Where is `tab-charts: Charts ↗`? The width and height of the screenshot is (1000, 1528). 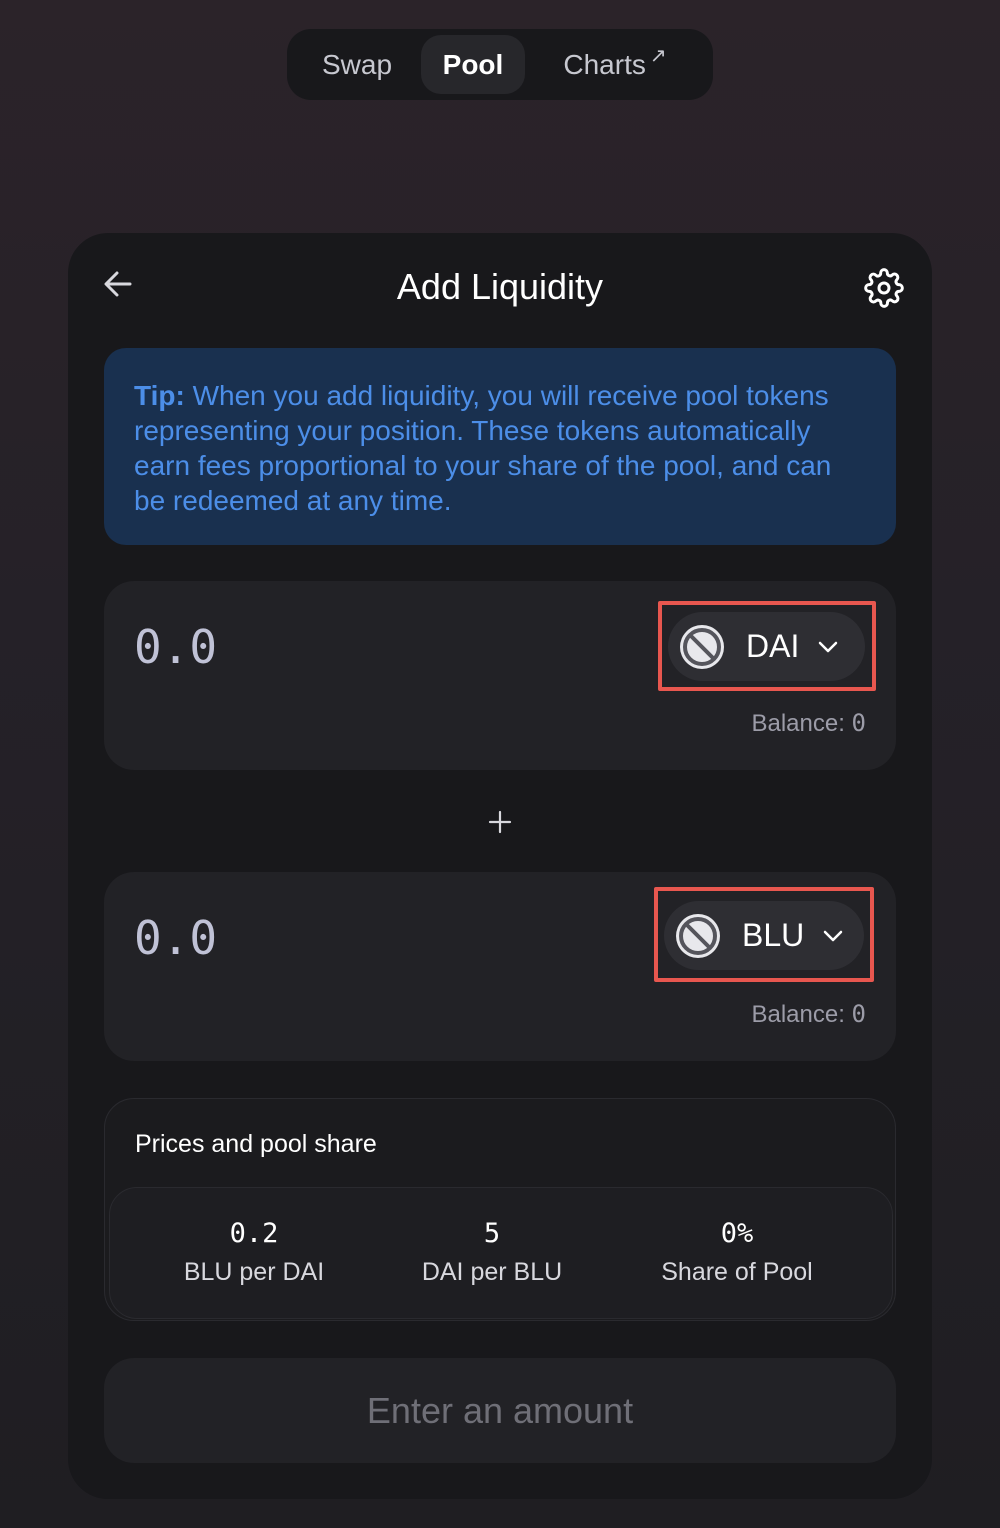 tab-charts: Charts ↗ is located at coordinates (615, 64).